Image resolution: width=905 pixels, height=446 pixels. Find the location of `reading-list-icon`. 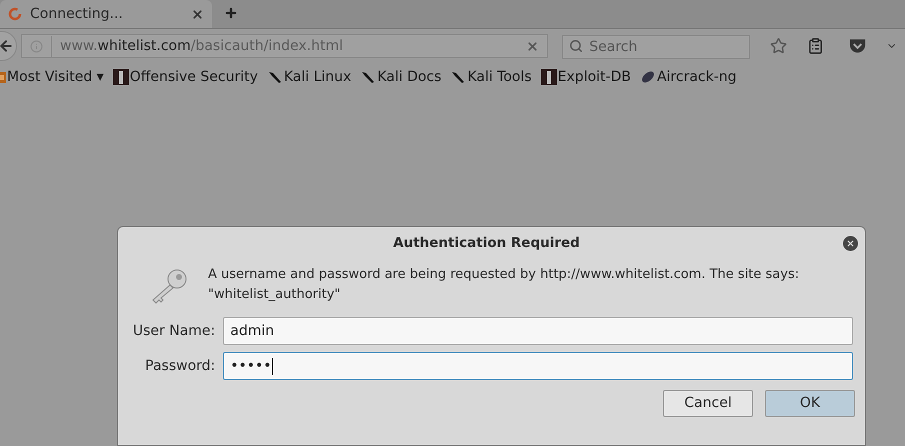

reading-list-icon is located at coordinates (815, 46).